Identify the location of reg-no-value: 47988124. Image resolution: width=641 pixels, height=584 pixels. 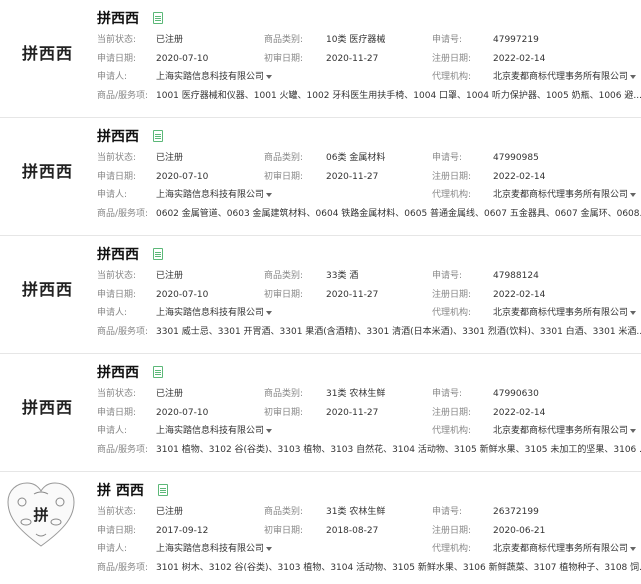
(516, 276).